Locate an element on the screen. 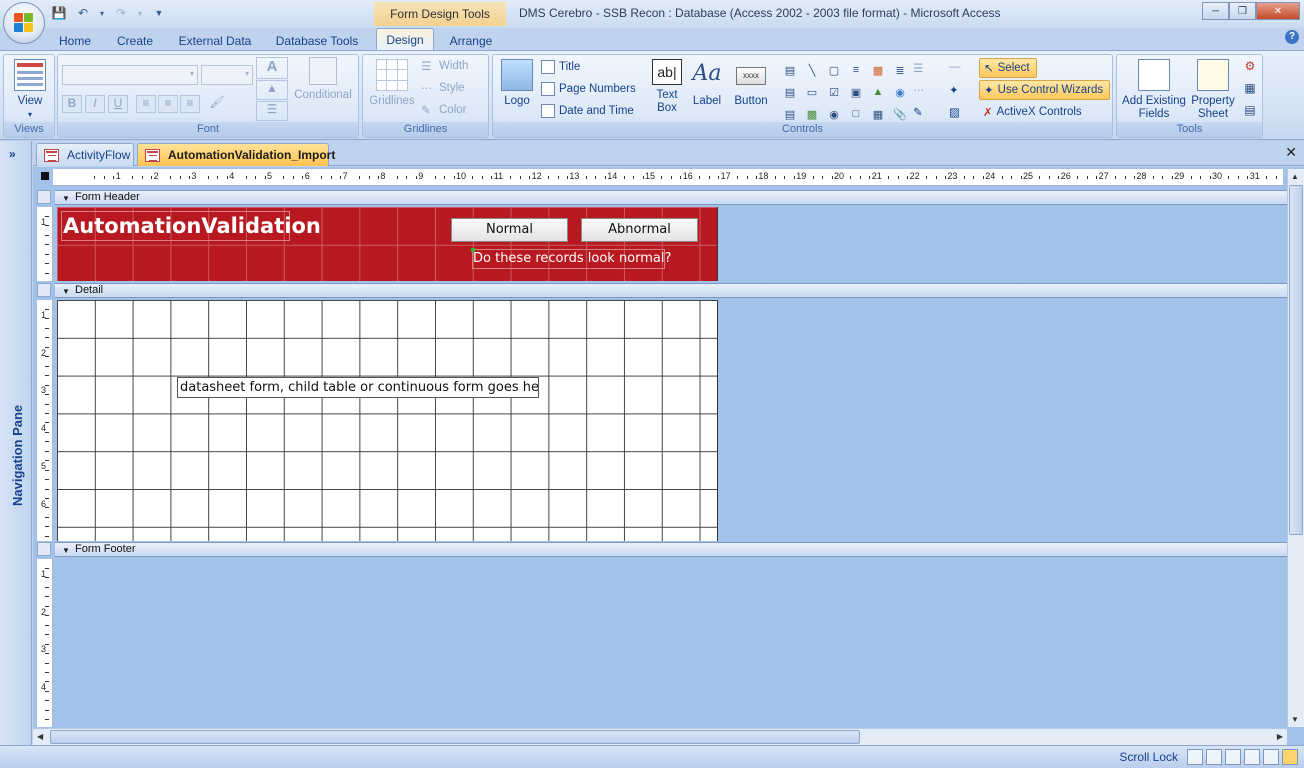  vertical-scrollbar: ▲ ▼ is located at coordinates (1295, 448).